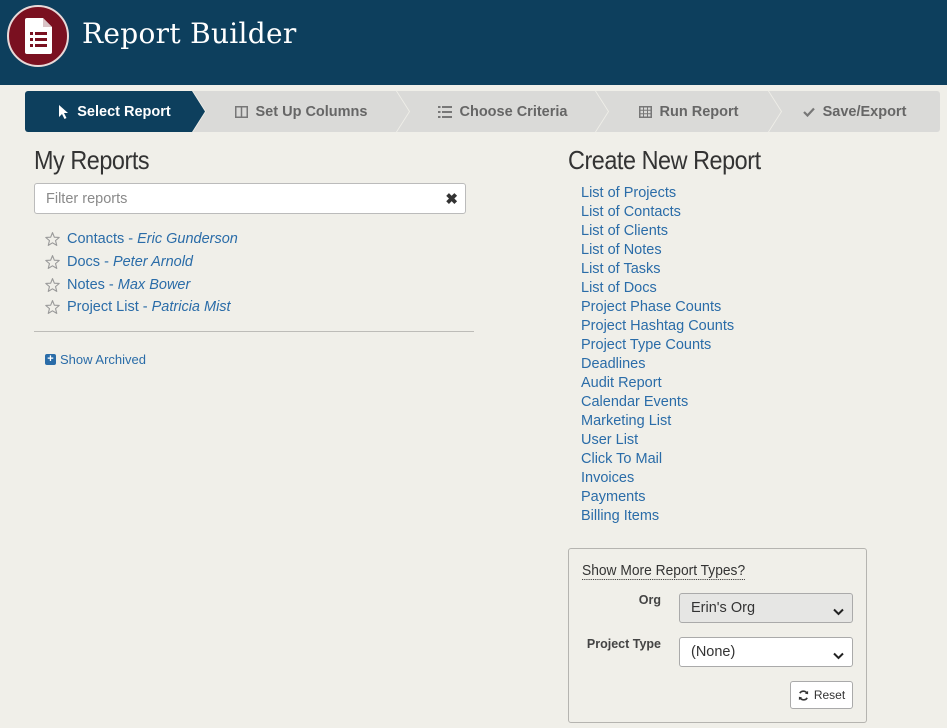 This screenshot has height=728, width=947. I want to click on report-type-link: List of Projects, so click(657, 193).